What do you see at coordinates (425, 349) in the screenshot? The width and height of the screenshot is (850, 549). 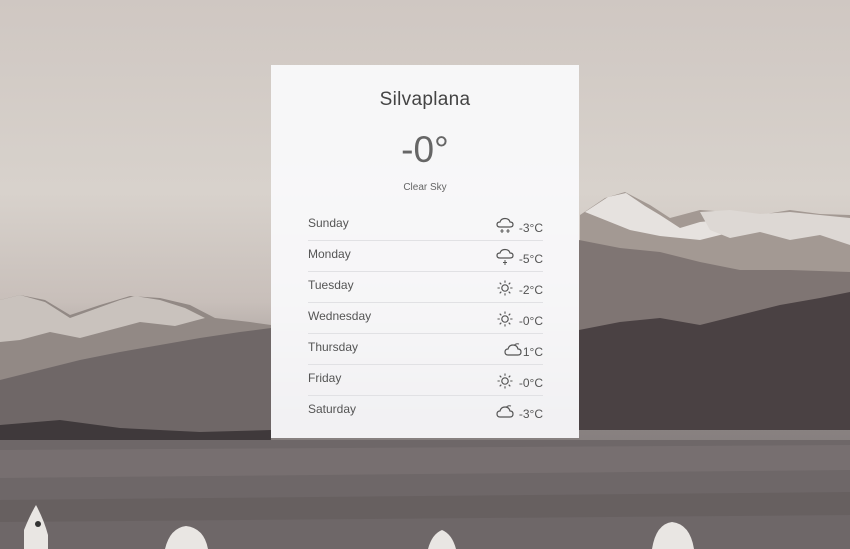 I see `forecast-row: Thursday 1°C` at bounding box center [425, 349].